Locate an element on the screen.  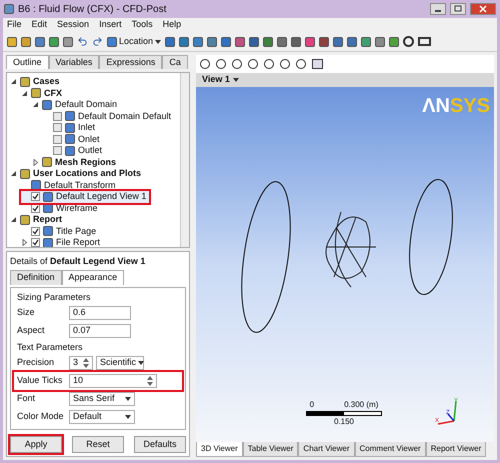
maximize-button is located at coordinates (458, 9).